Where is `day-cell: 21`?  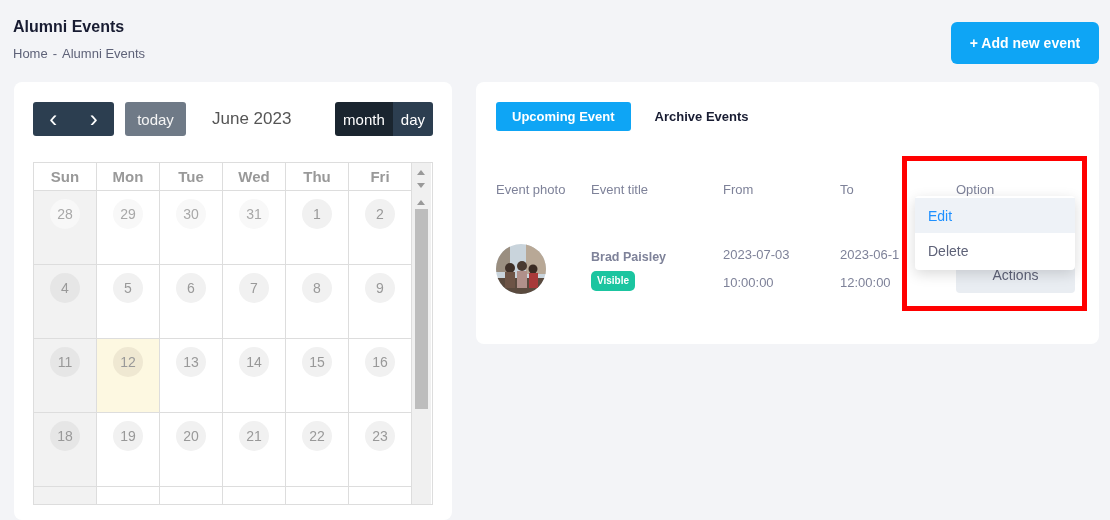
day-cell: 21 is located at coordinates (254, 450).